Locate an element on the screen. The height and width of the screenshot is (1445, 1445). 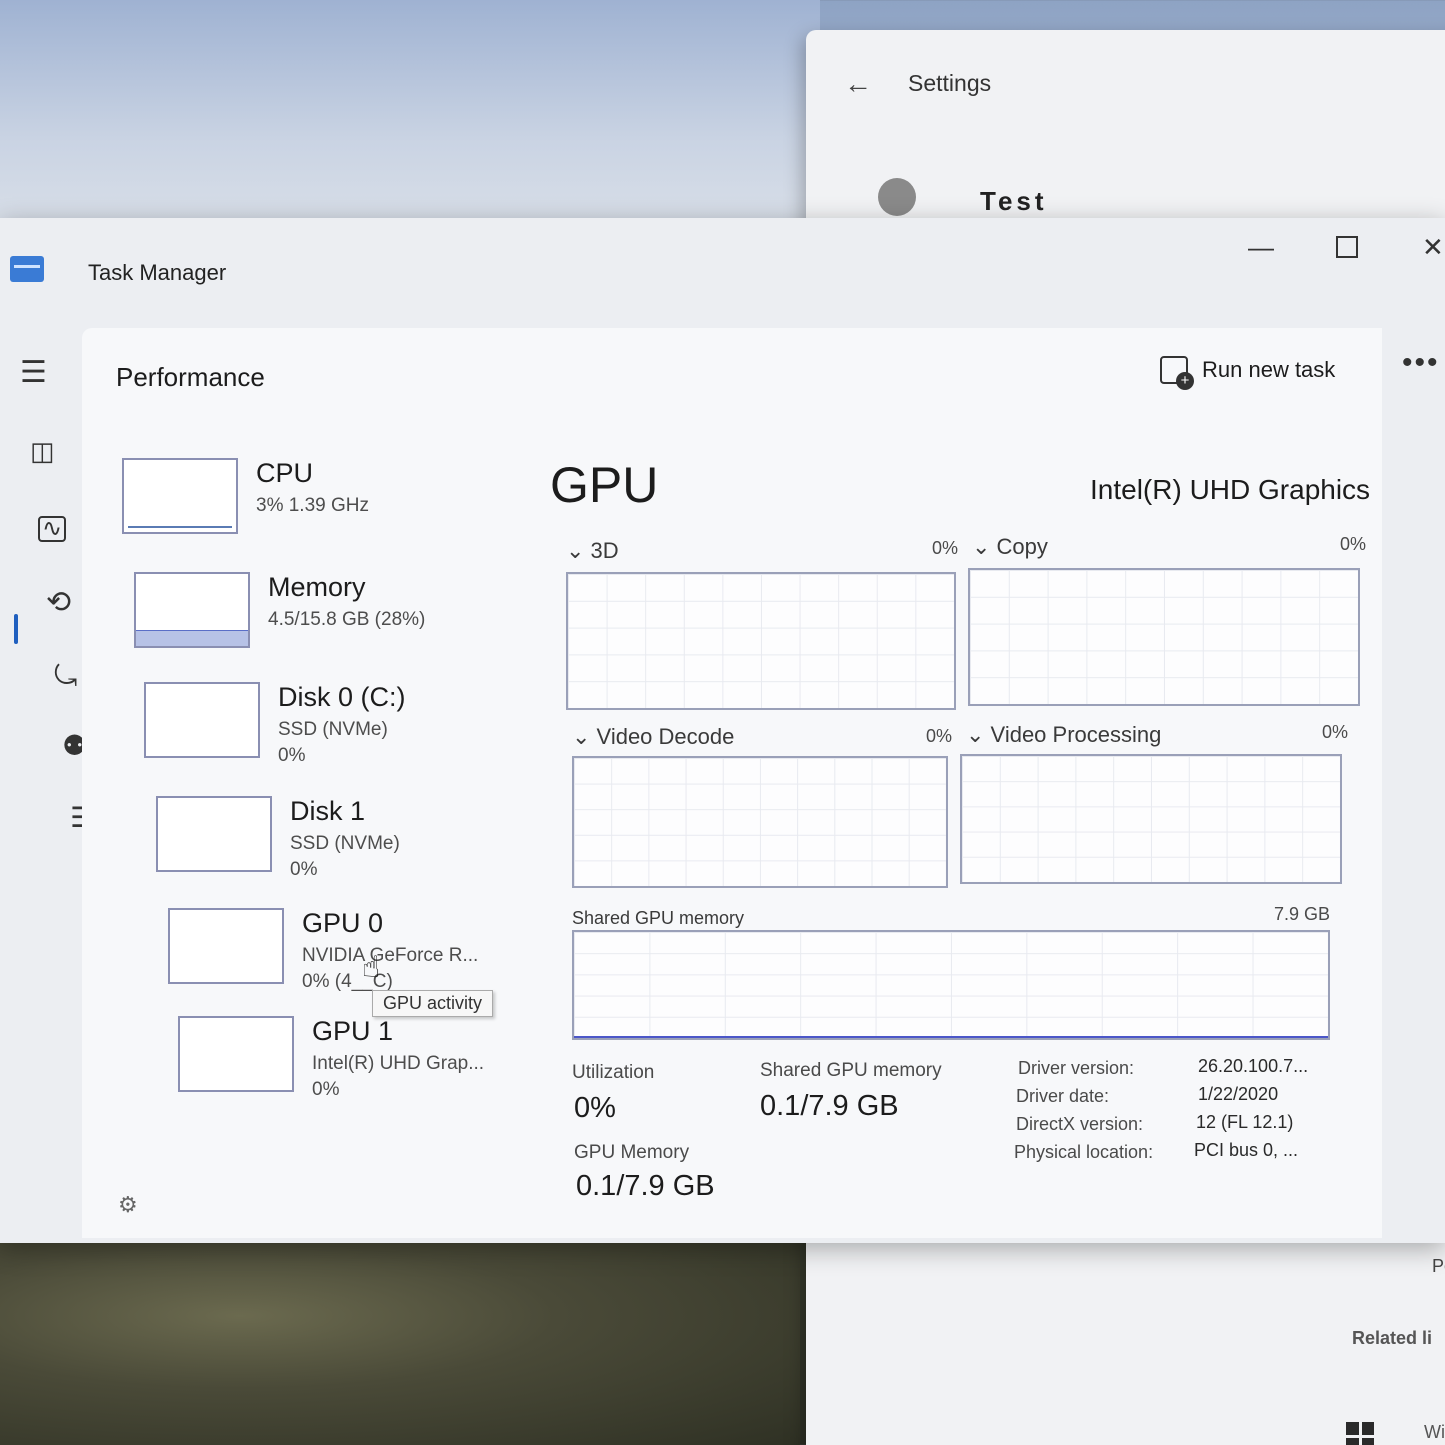
engine-graph-video-processing is located at coordinates (1151, 819).